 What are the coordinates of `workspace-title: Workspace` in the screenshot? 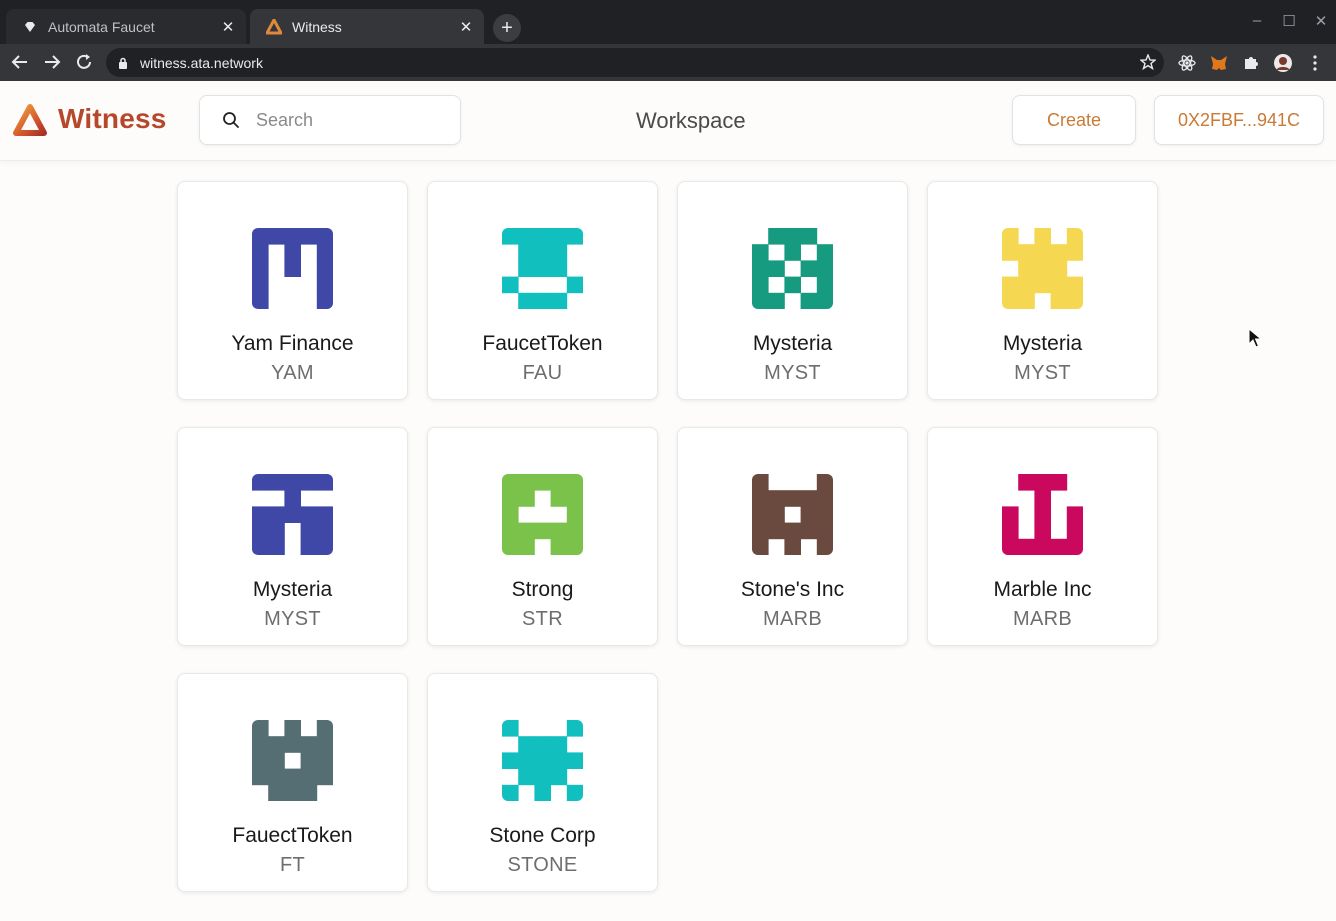 It's located at (691, 121).